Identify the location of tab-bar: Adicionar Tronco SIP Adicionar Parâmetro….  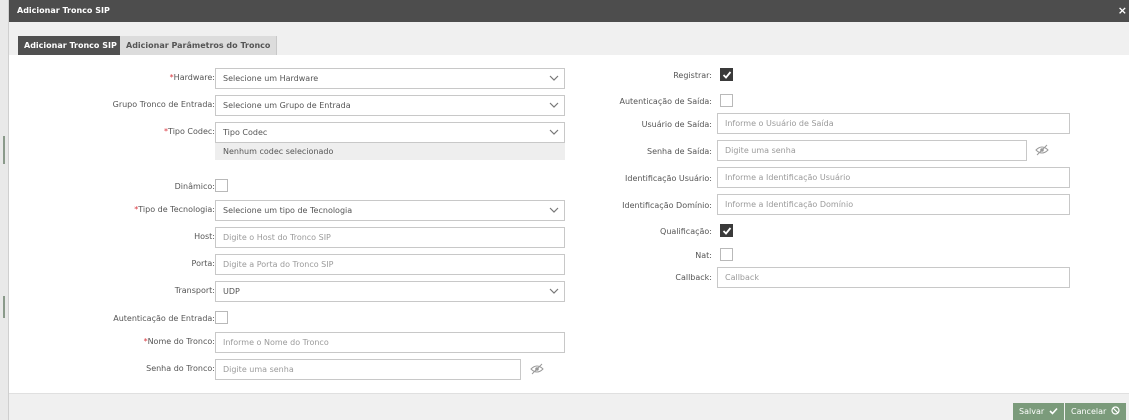
(569, 38).